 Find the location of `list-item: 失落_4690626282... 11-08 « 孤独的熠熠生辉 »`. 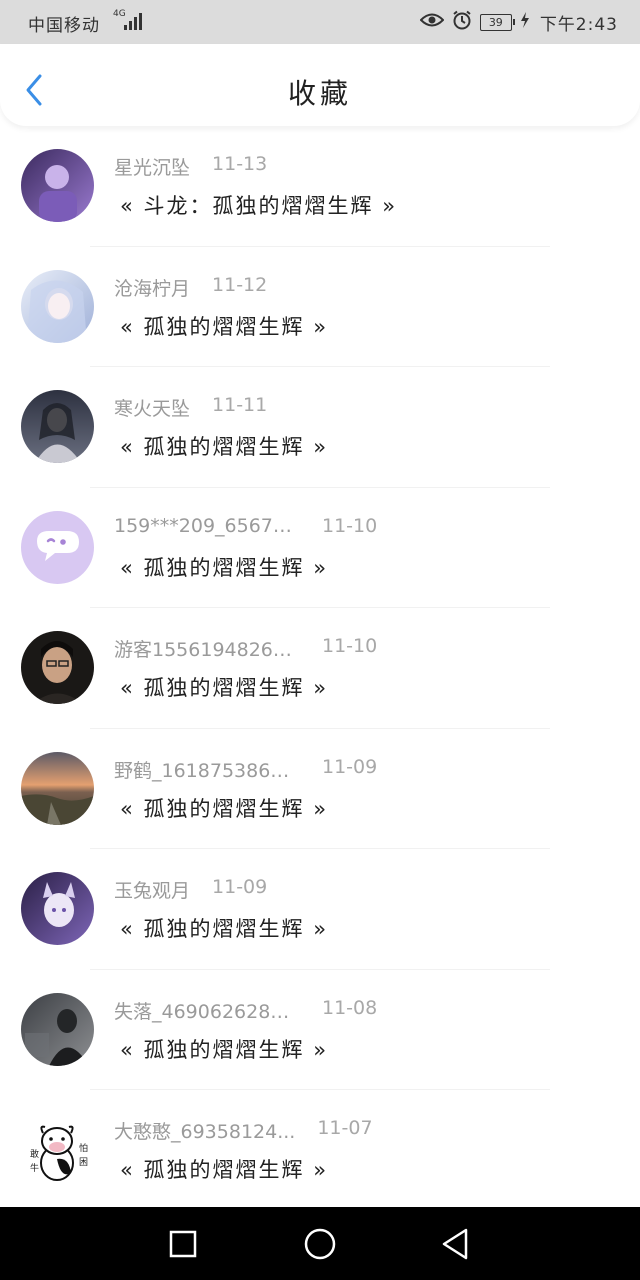

list-item: 失落_4690626282... 11-08 « 孤独的熠熠生辉 » is located at coordinates (320, 1030).